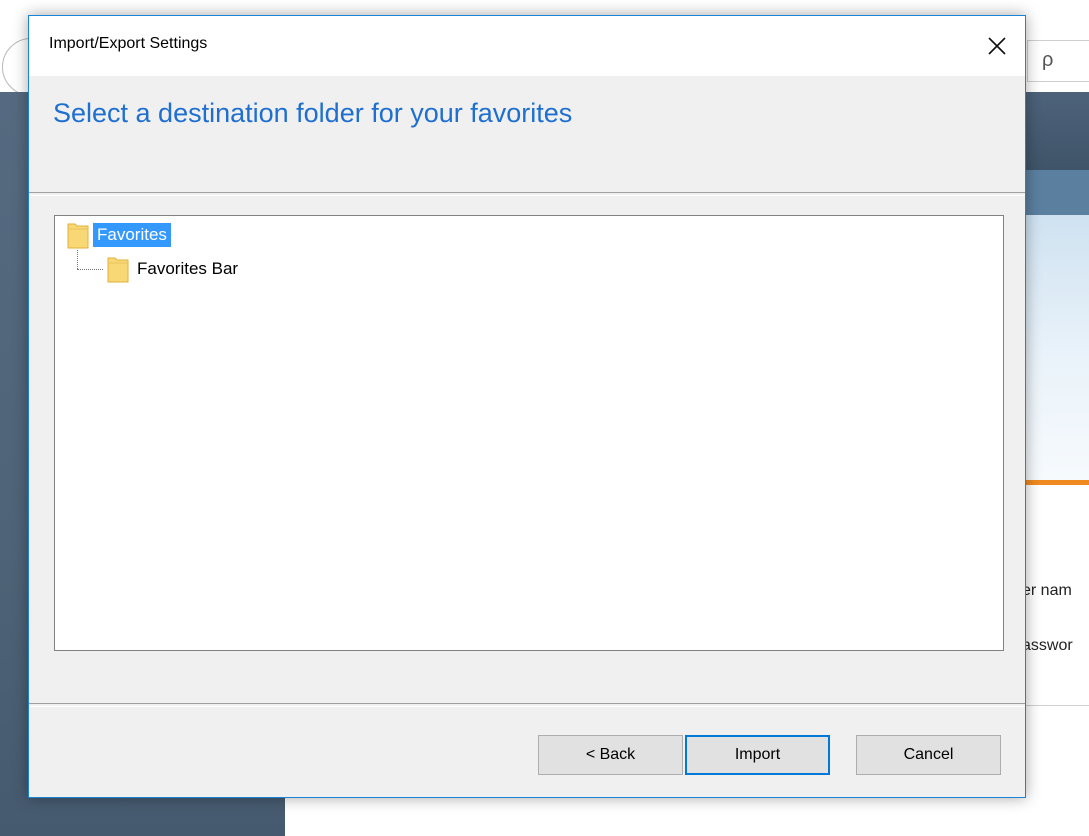  Describe the element at coordinates (1055, 705) in the screenshot. I see `page-divider` at that location.